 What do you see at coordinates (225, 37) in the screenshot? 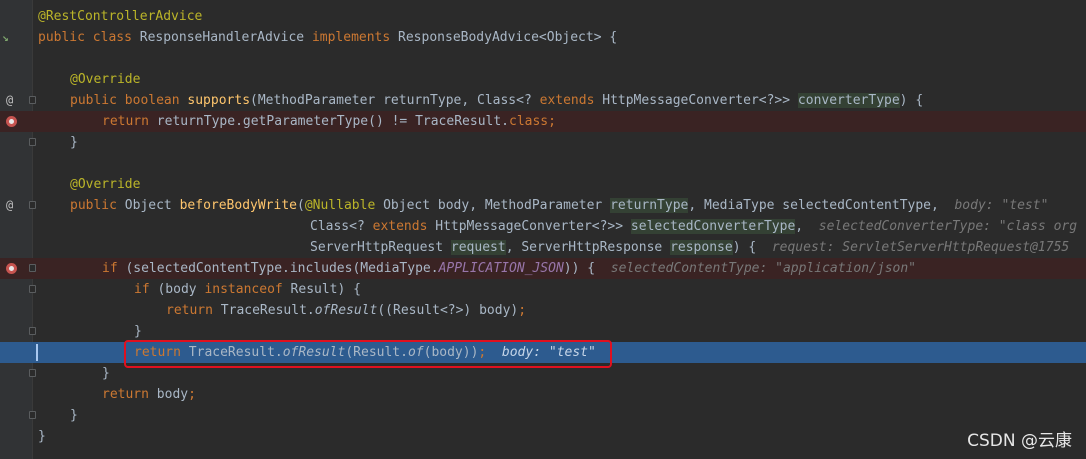
I see `code-token: ResponseHandlerAdvice` at bounding box center [225, 37].